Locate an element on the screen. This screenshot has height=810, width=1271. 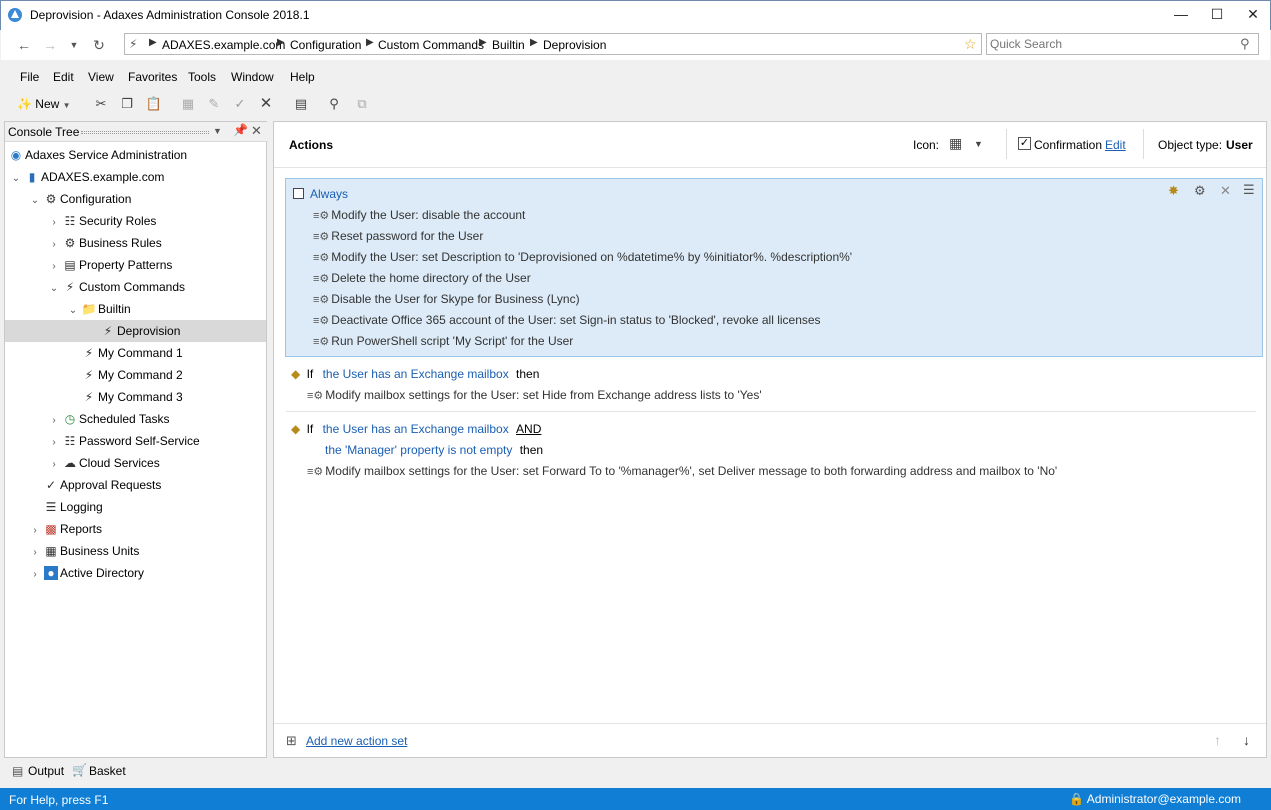
refresh-icon: ↻ is located at coordinates (99, 45).